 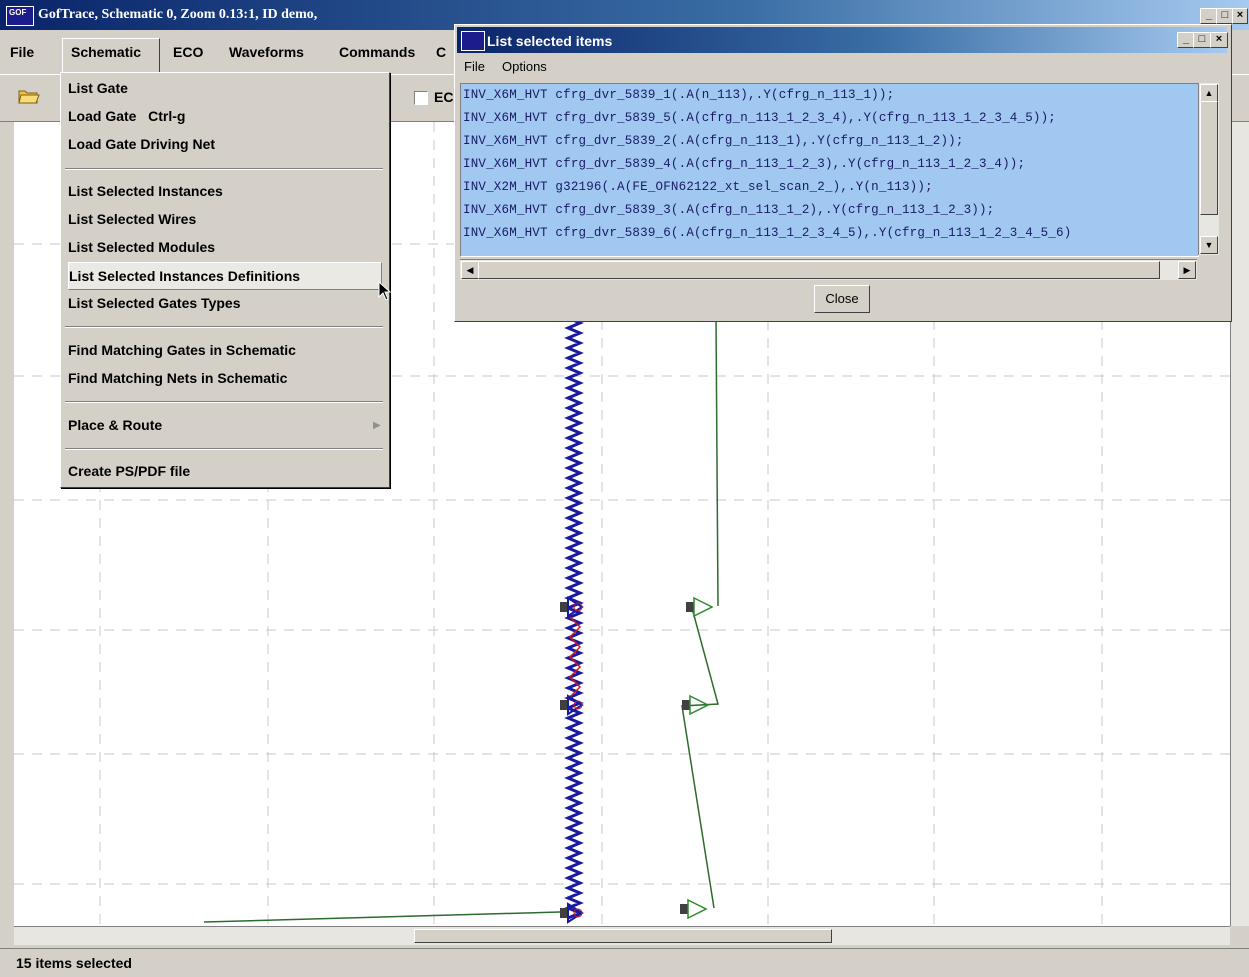 I want to click on list-vertical-scrollbar: ▲ ▼, so click(x=1208, y=169).